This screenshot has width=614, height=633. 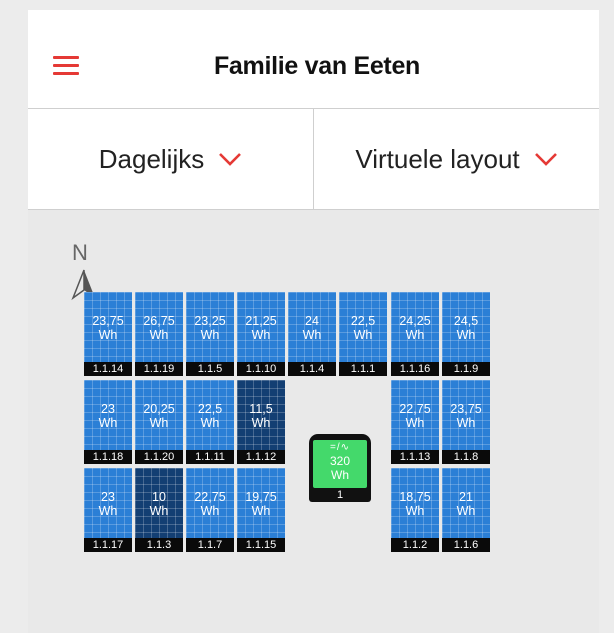 What do you see at coordinates (108, 369) in the screenshot?
I see `panel-id: 1.1.14` at bounding box center [108, 369].